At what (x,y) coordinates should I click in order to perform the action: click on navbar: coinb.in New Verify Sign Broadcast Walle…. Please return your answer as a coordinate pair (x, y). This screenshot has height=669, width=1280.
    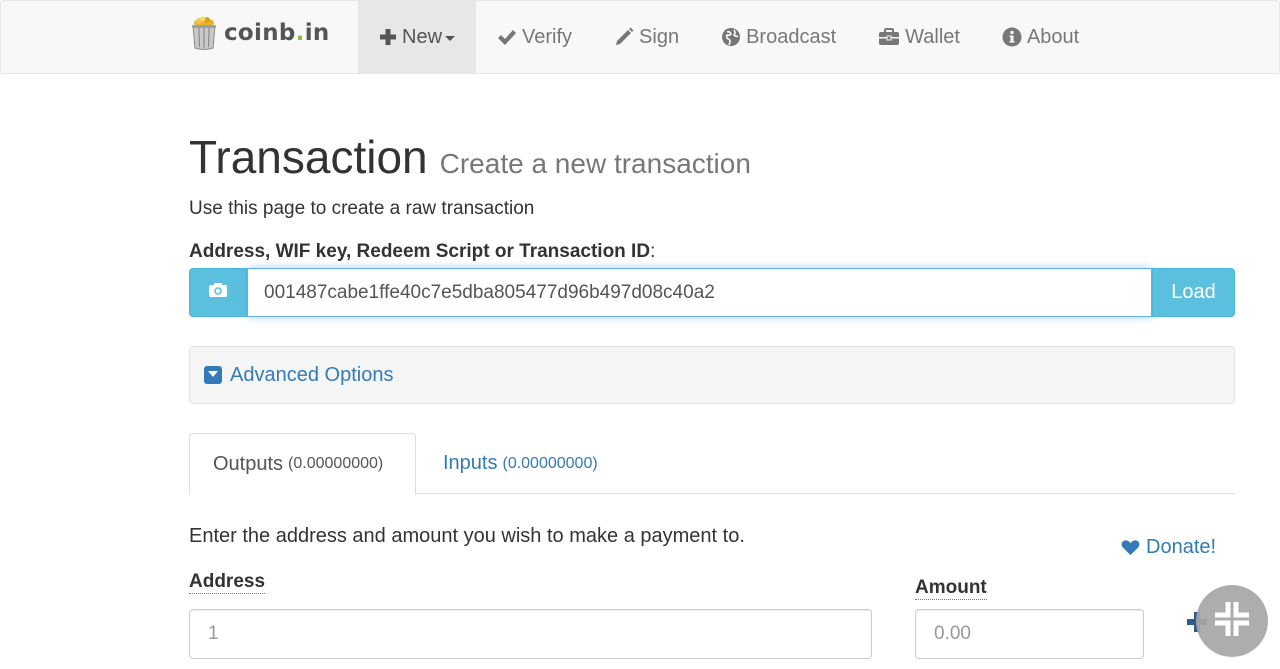
    Looking at the image, I should click on (640, 37).